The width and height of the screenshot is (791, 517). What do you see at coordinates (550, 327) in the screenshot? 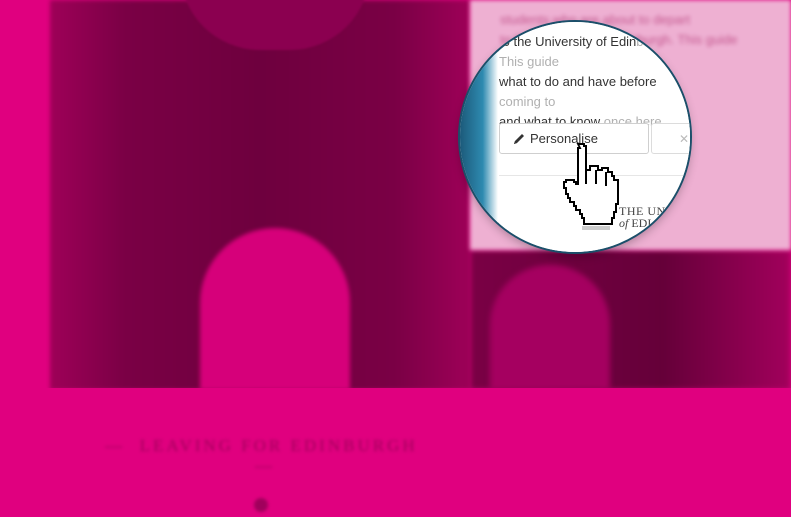
I see `archway-right` at bounding box center [550, 327].